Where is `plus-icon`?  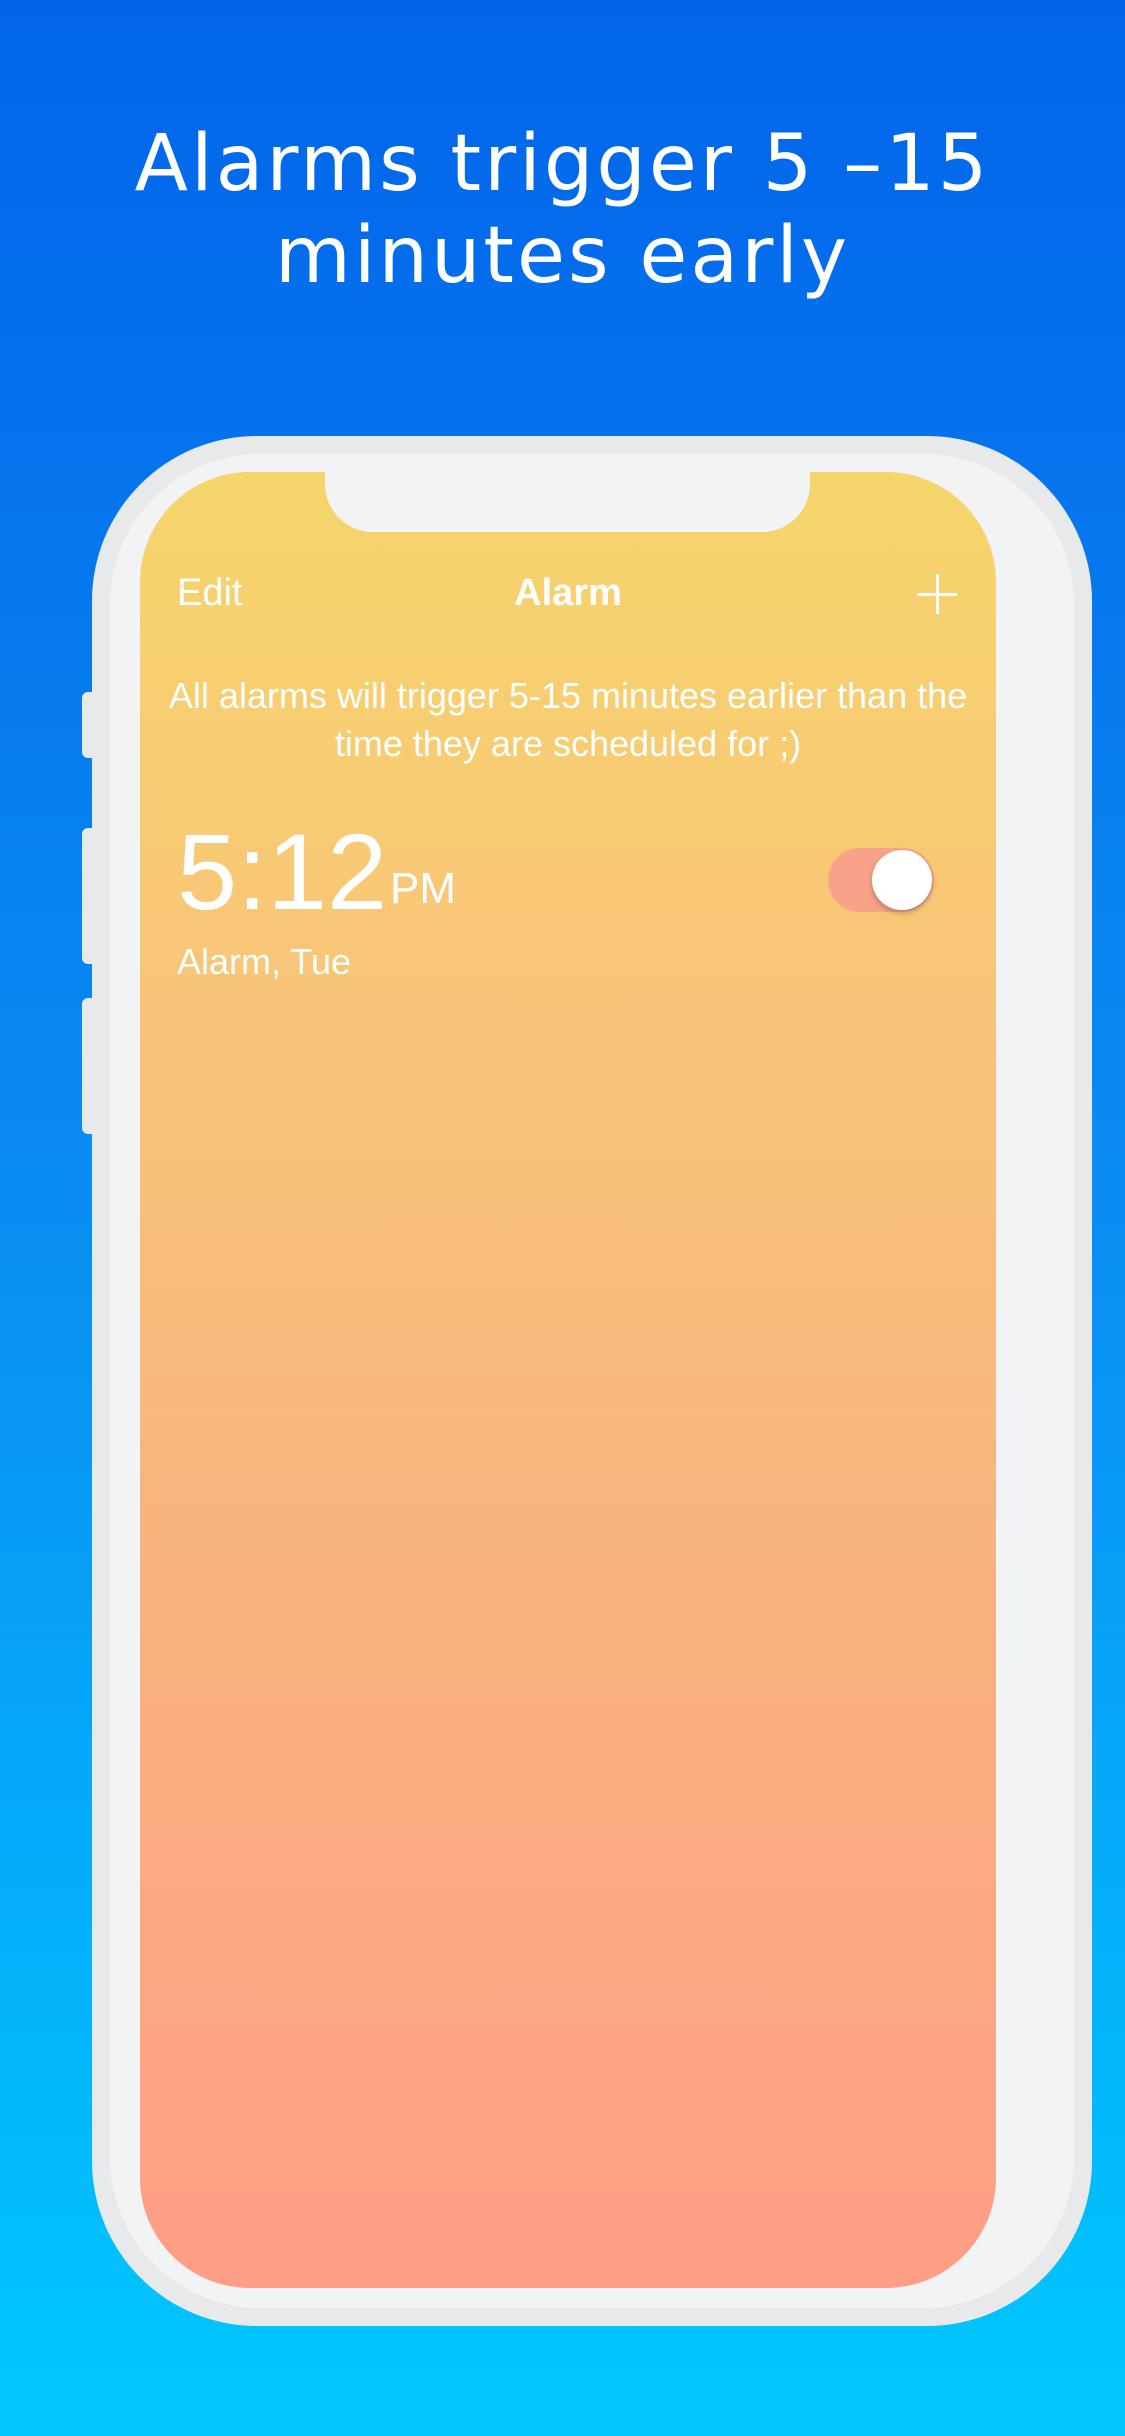
plus-icon is located at coordinates (937, 594).